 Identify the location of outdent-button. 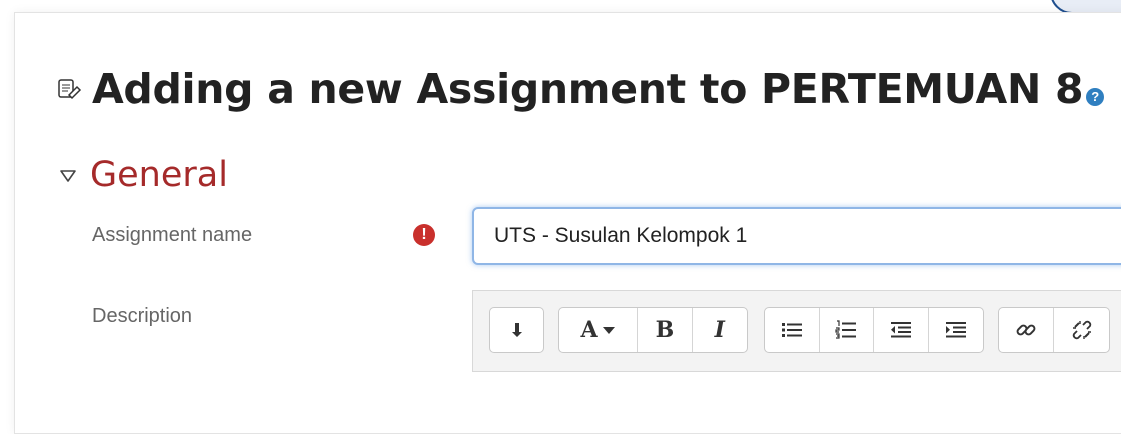
(901, 330).